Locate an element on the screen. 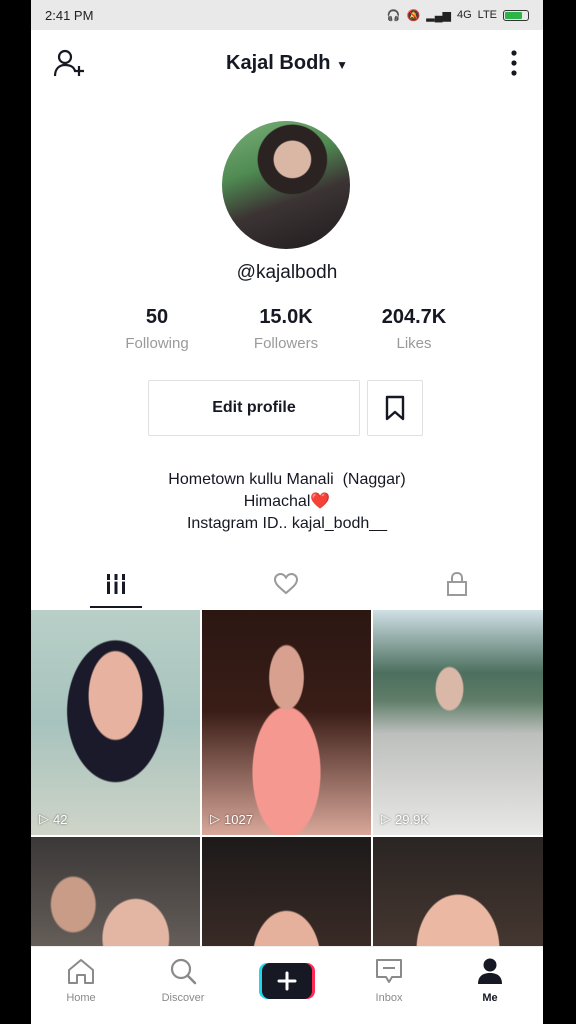 The image size is (576, 1024). video-thumbnail: ▷ 29.9K is located at coordinates (458, 722).